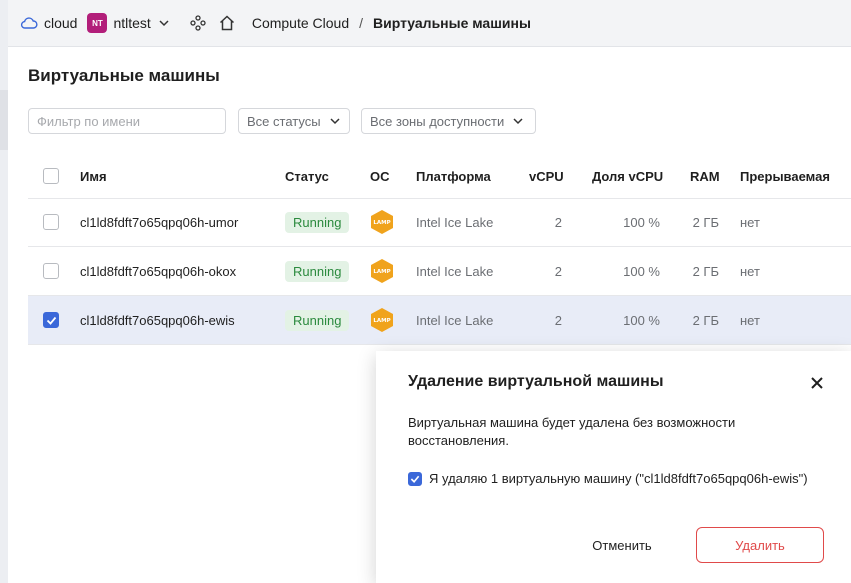 The height and width of the screenshot is (583, 851). I want to click on header-name: Имя, so click(93, 176).